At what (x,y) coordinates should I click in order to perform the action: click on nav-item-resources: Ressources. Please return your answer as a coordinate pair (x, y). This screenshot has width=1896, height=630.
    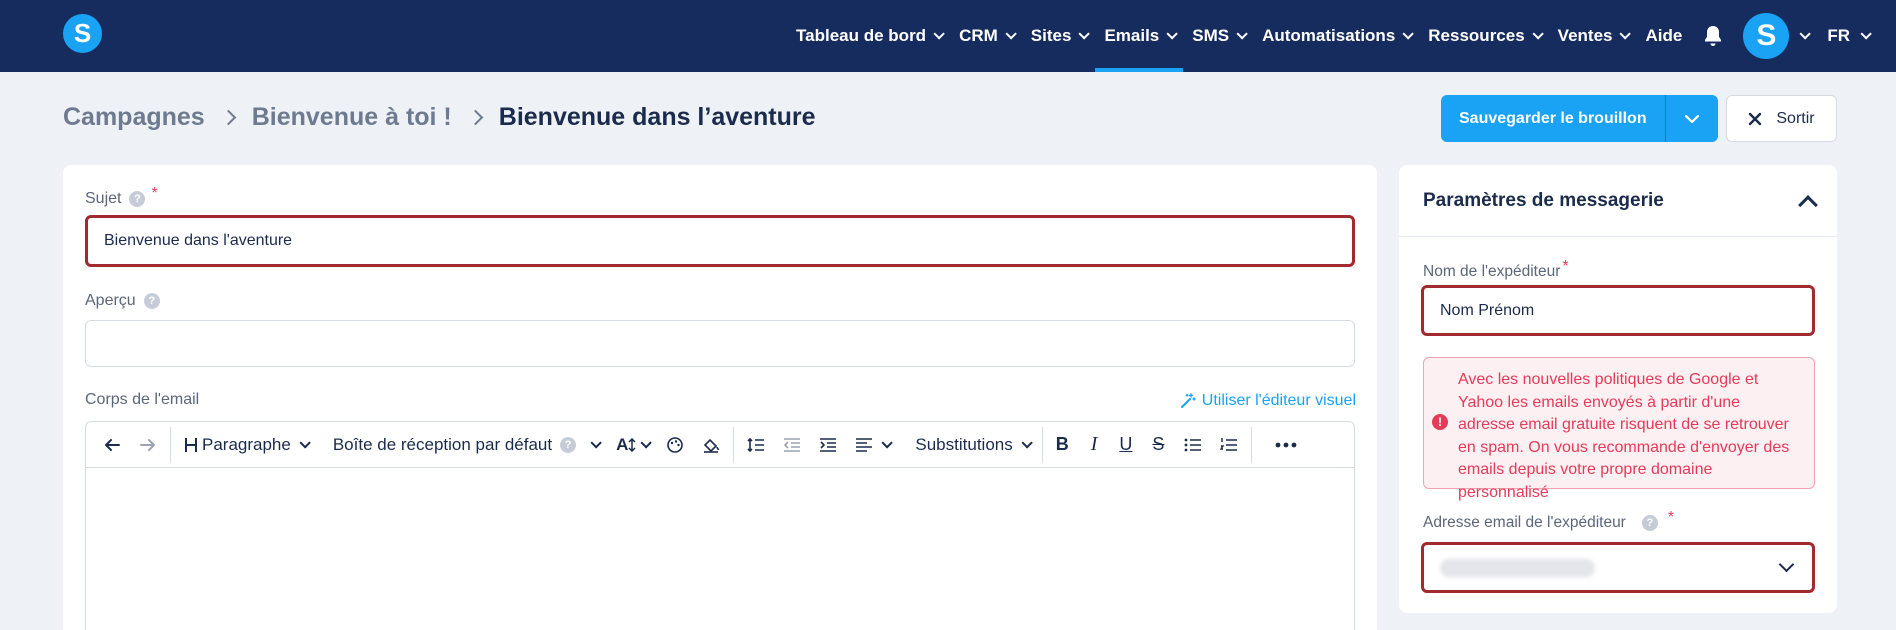
    Looking at the image, I should click on (1483, 36).